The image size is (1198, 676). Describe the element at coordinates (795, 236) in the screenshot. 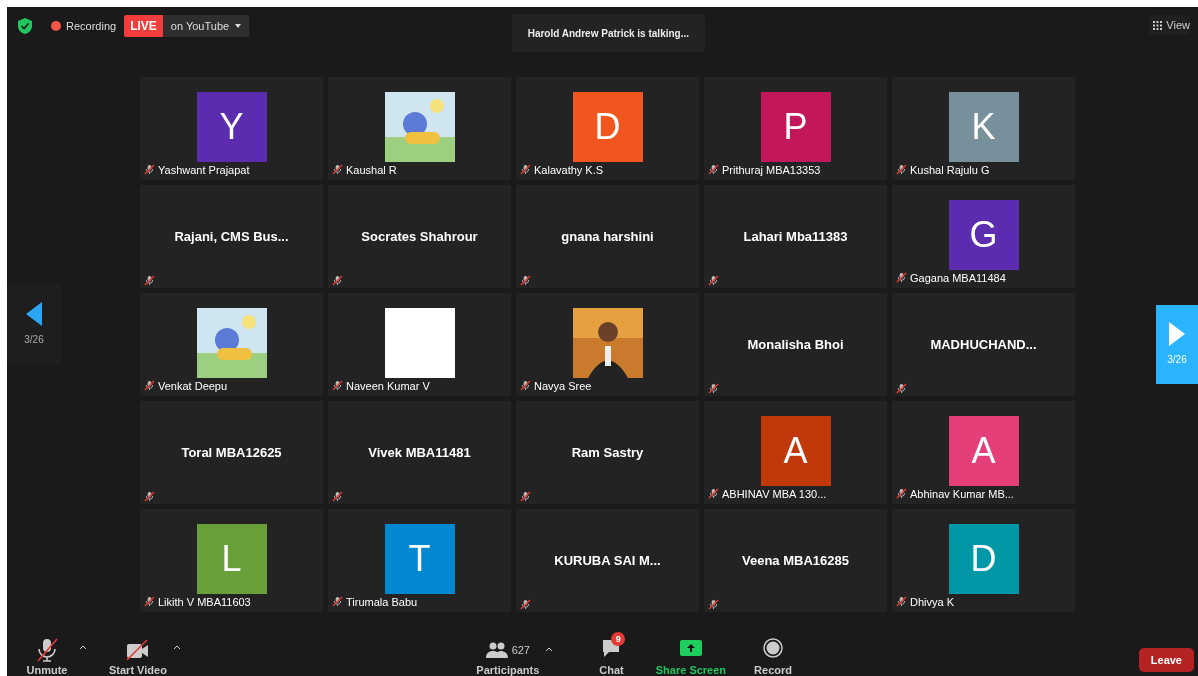

I see `participant-name: Lahari Mba11383` at that location.